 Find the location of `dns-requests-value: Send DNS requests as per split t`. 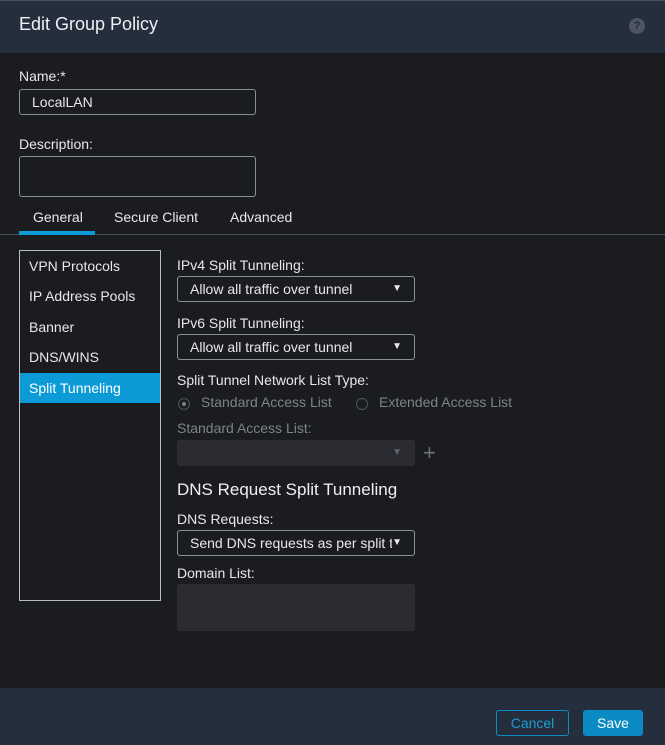

dns-requests-value: Send DNS requests as per split t is located at coordinates (292, 543).